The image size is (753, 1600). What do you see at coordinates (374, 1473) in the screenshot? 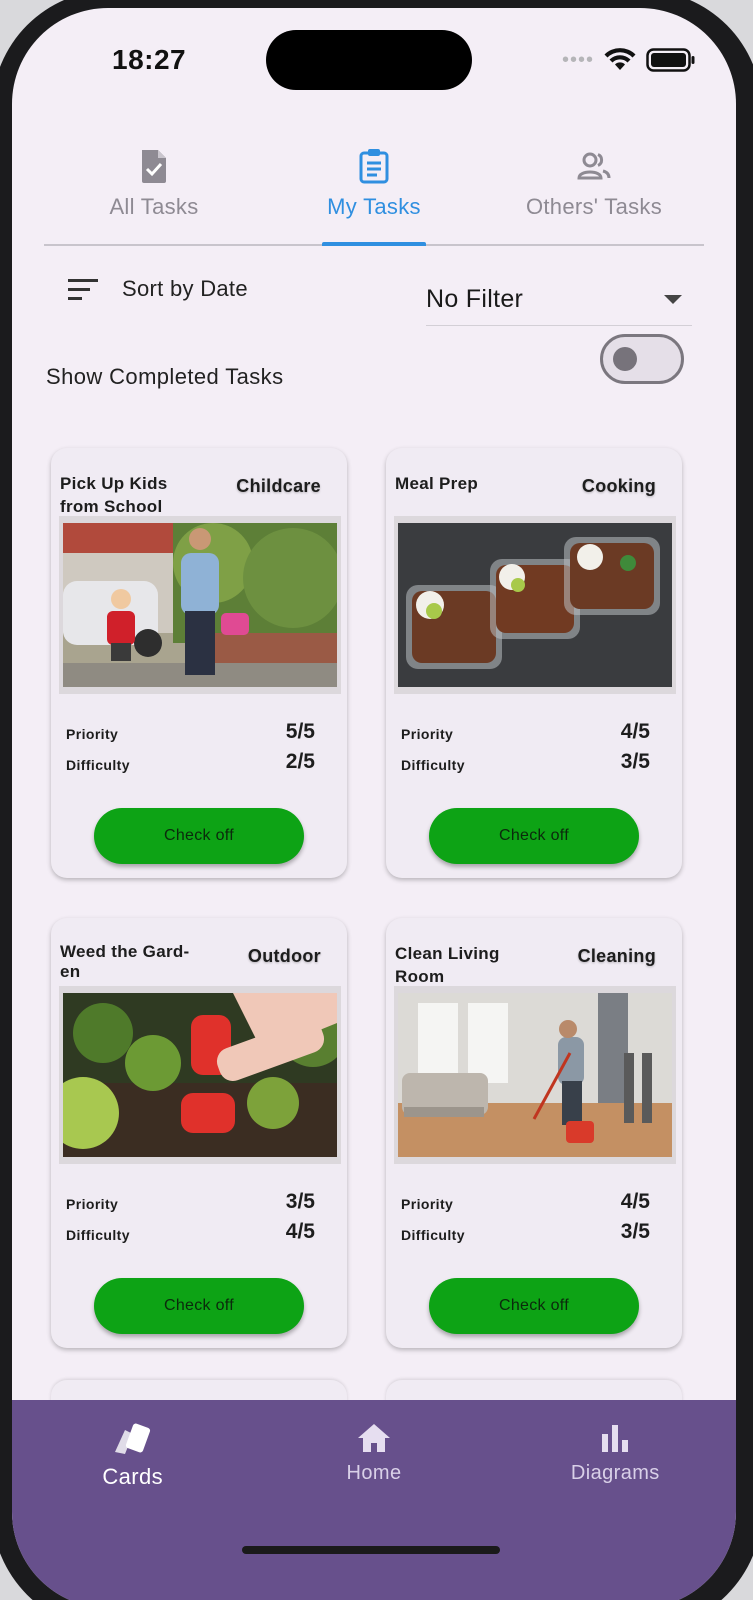
I see `nav-label: Home` at bounding box center [374, 1473].